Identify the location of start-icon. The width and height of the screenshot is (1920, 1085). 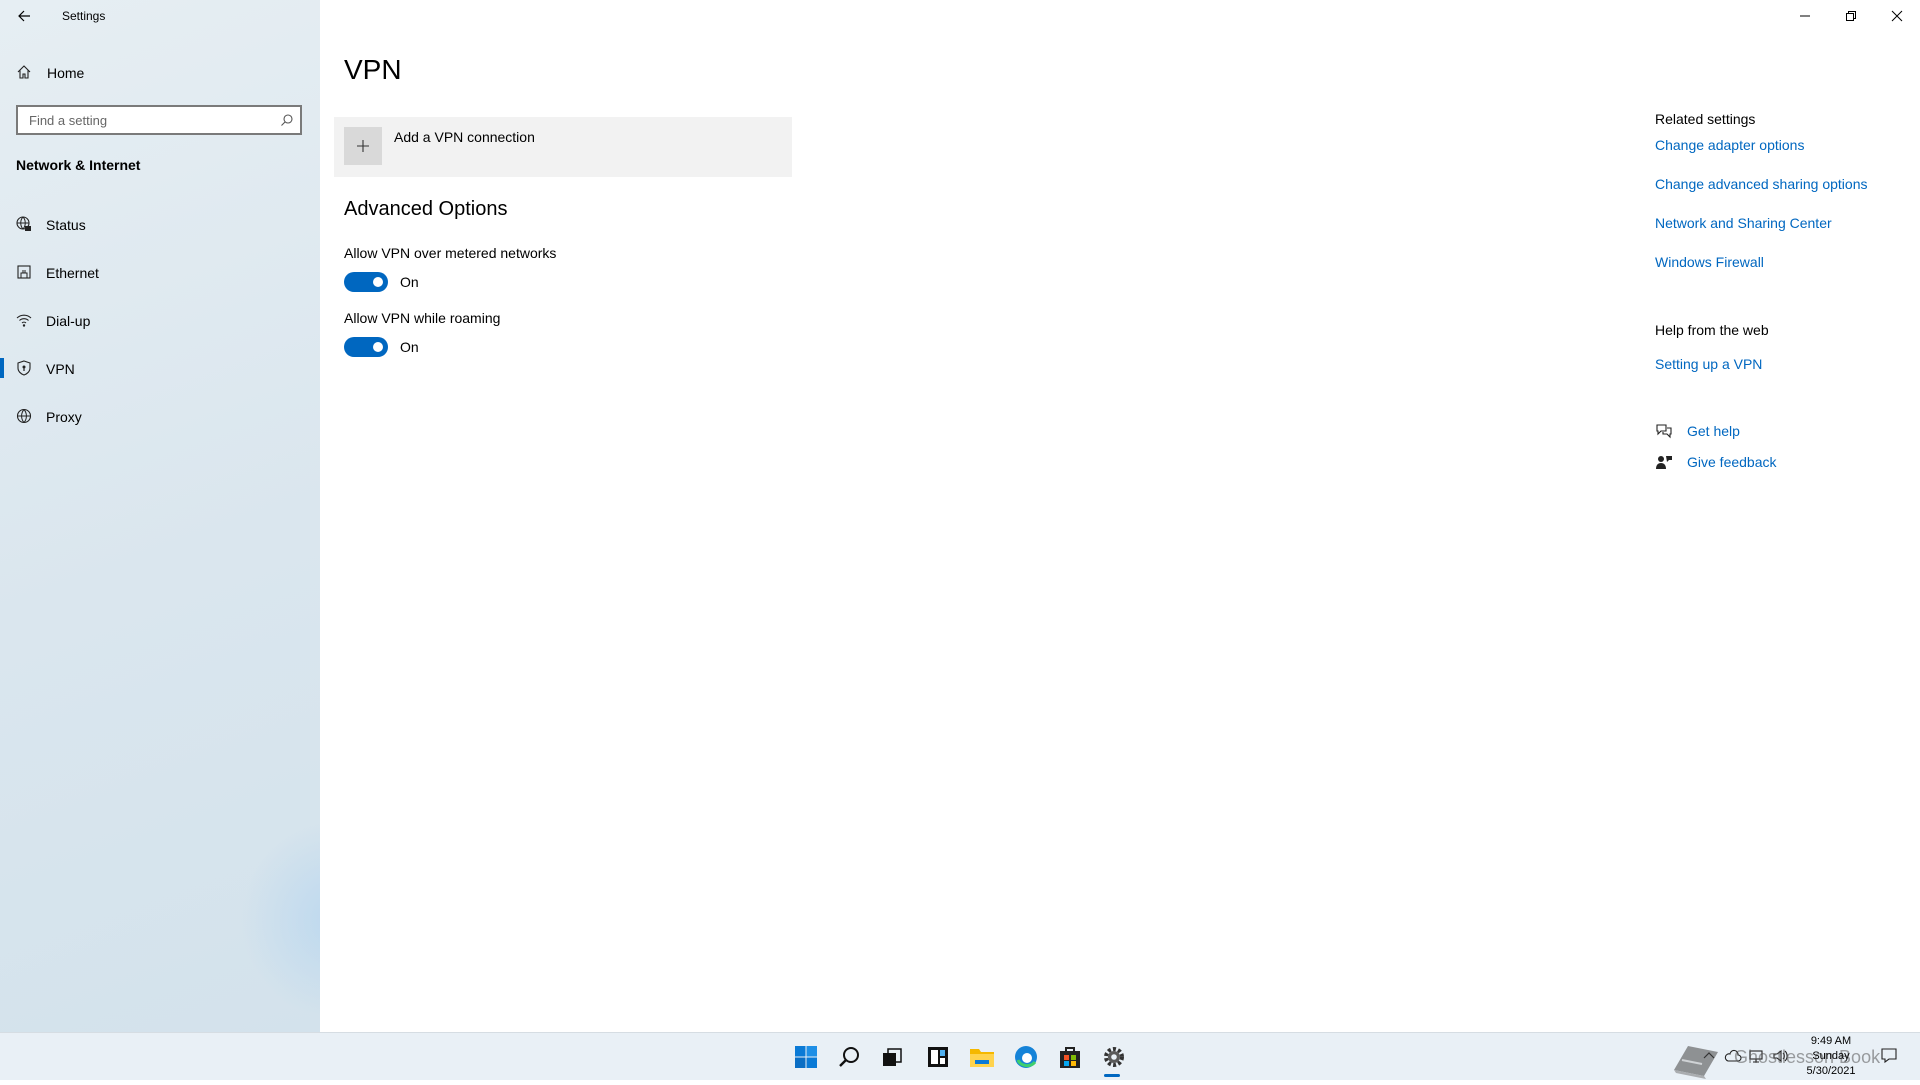
(806, 1057).